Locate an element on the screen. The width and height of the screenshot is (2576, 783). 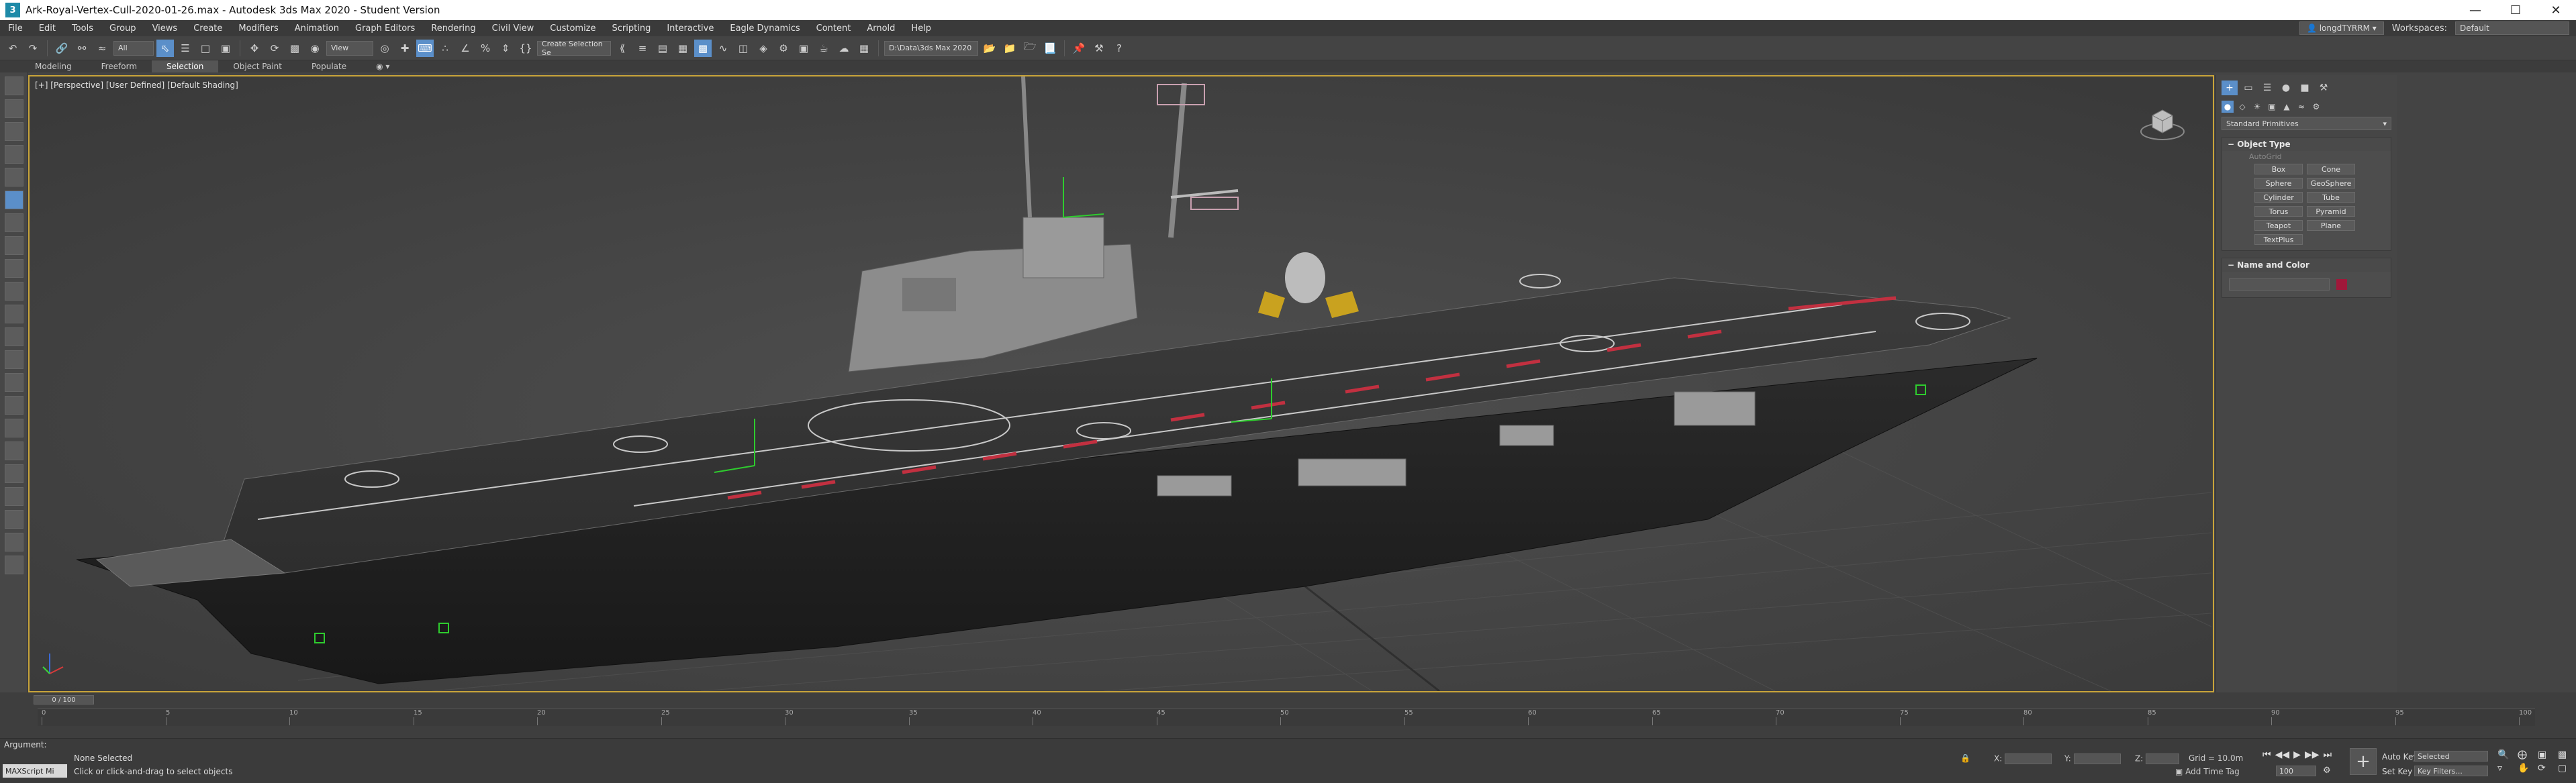
angle-snap-icon: ∠ is located at coordinates (465, 48).